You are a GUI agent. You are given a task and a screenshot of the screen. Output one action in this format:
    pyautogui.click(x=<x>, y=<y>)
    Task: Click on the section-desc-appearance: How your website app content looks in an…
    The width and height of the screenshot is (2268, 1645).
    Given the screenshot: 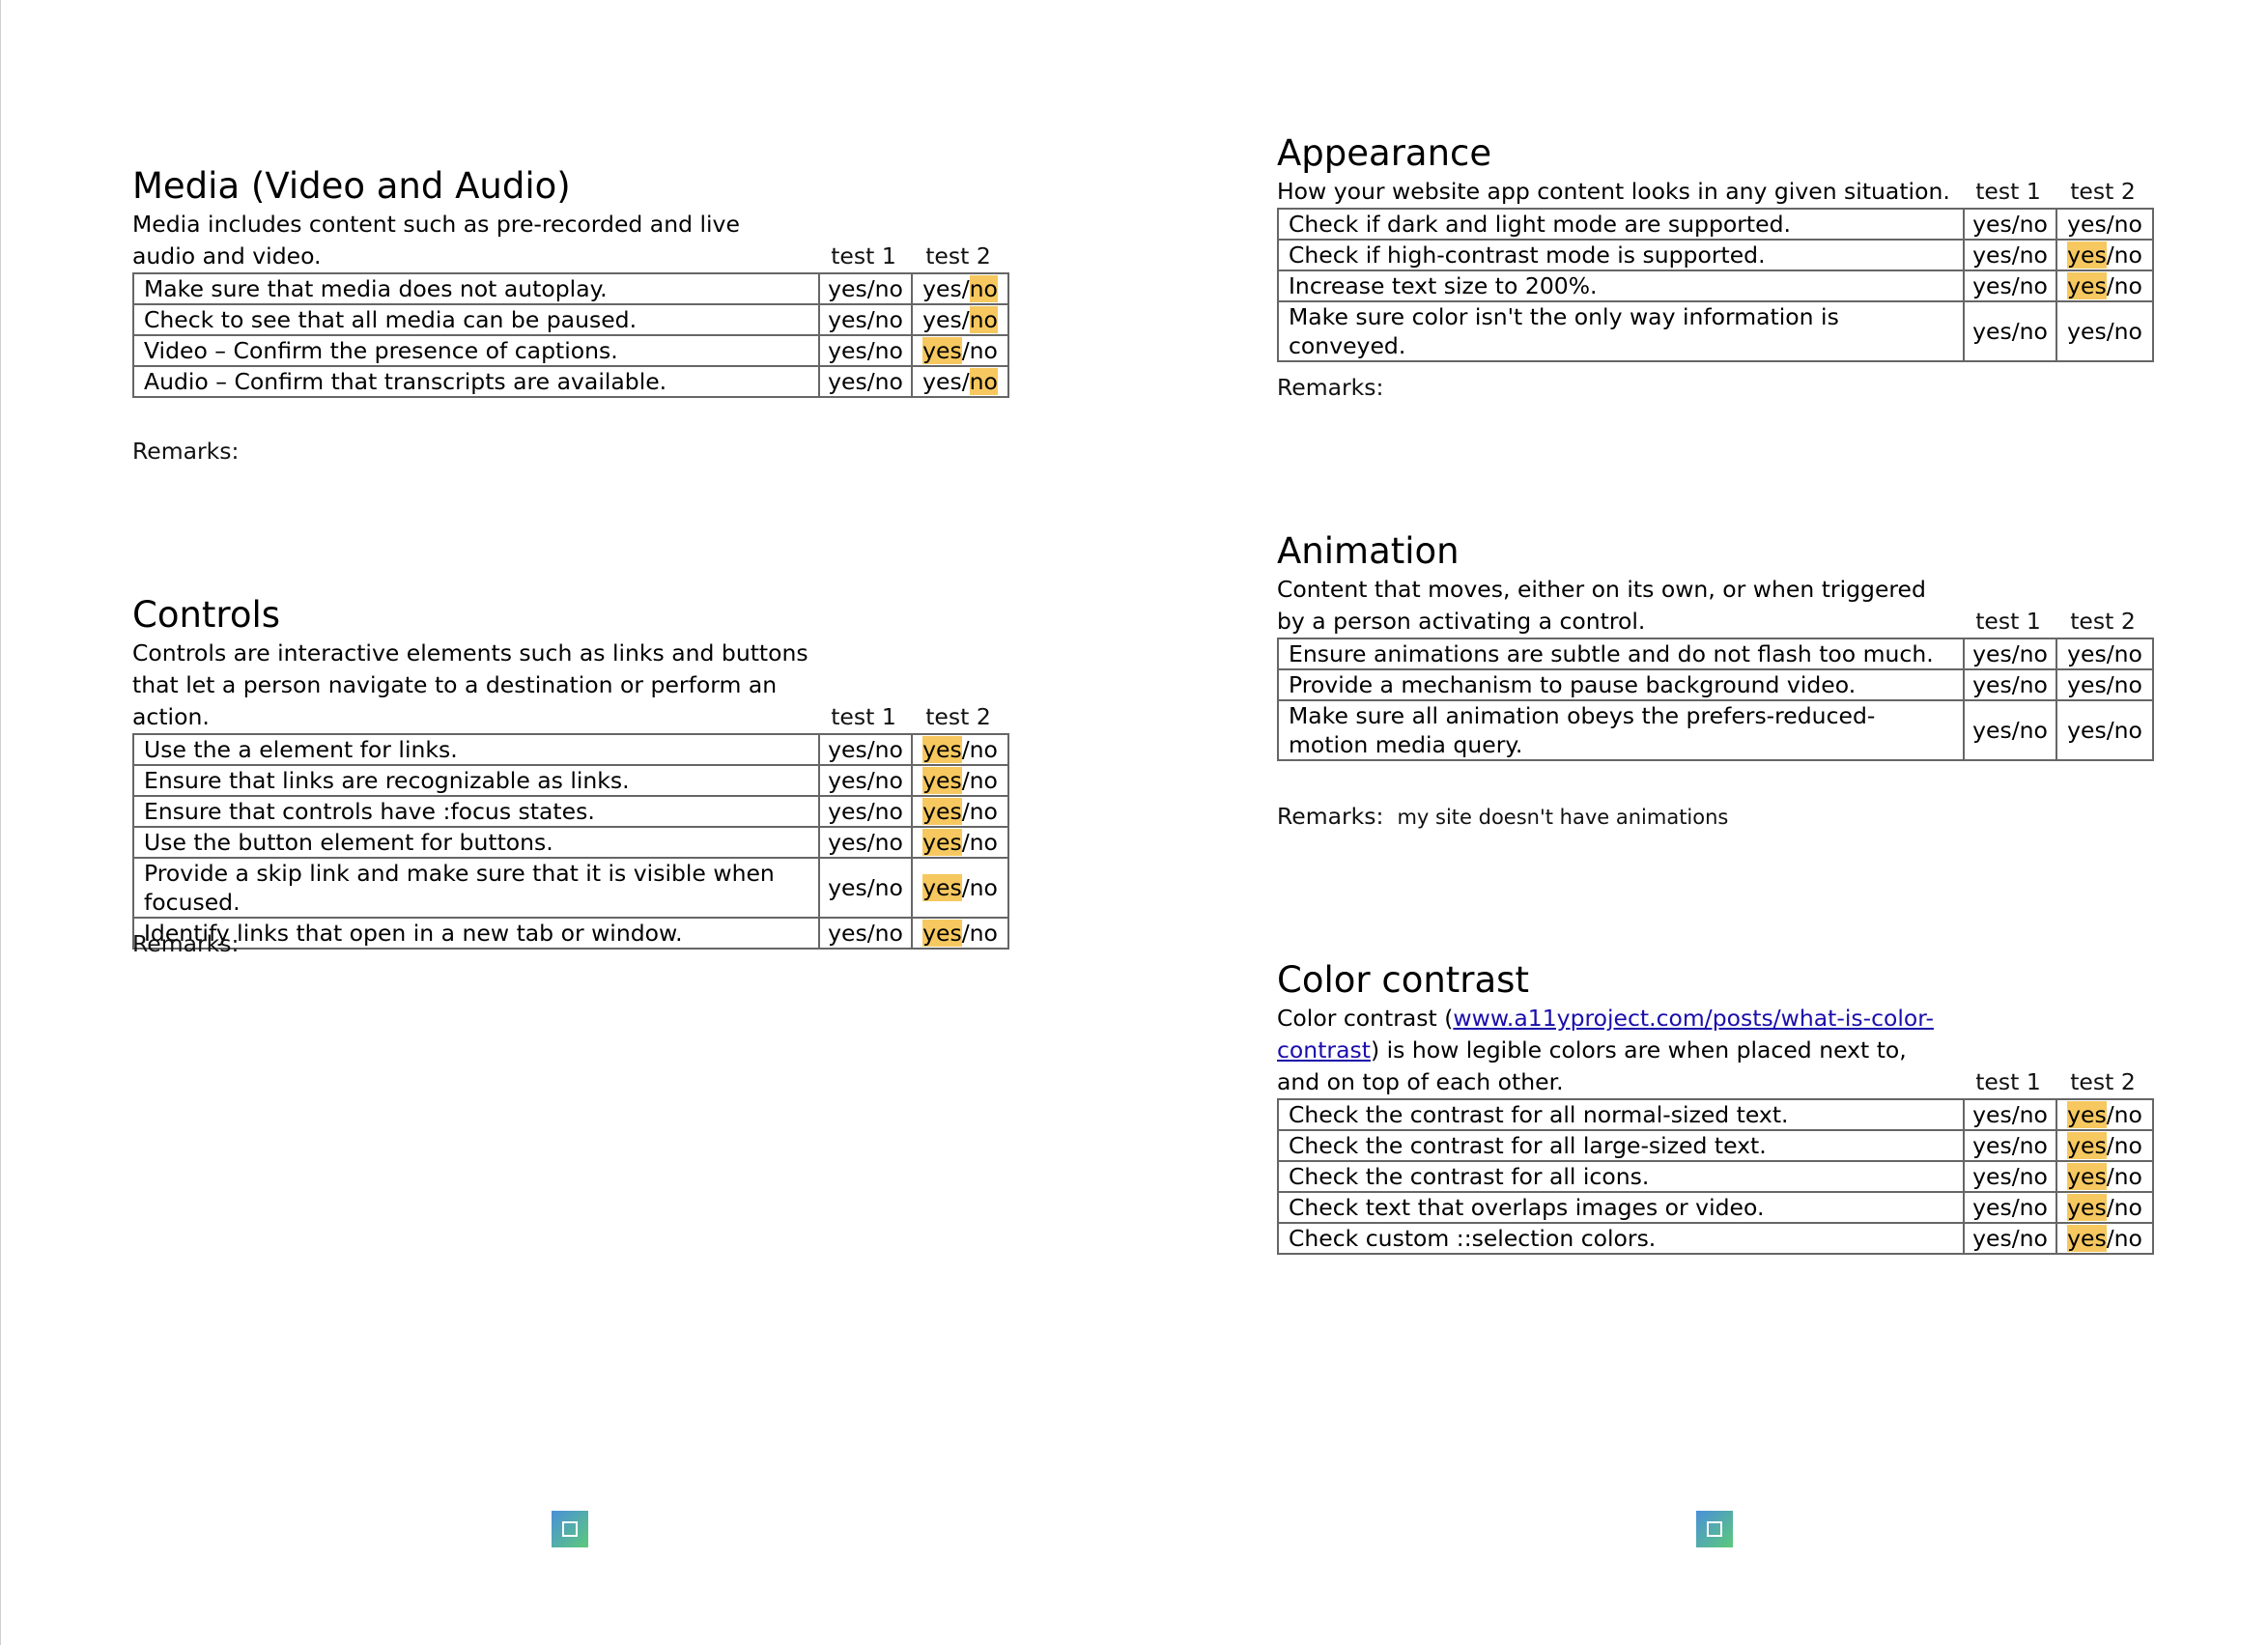 What is the action you would take?
    pyautogui.click(x=1613, y=191)
    